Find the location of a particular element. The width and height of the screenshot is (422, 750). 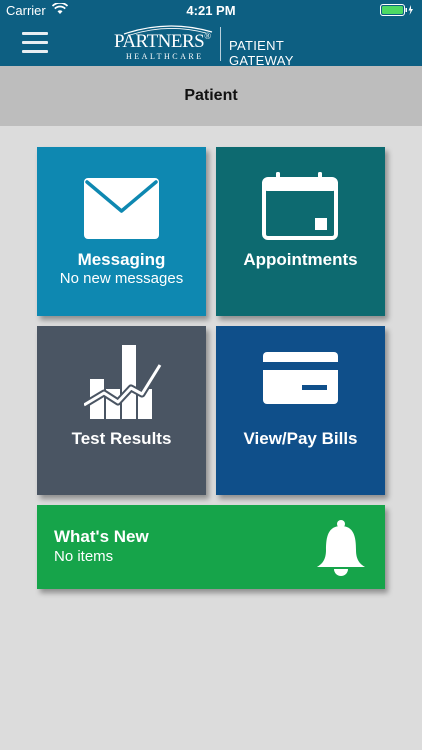

appointments-tile: Appointments is located at coordinates (300, 231).